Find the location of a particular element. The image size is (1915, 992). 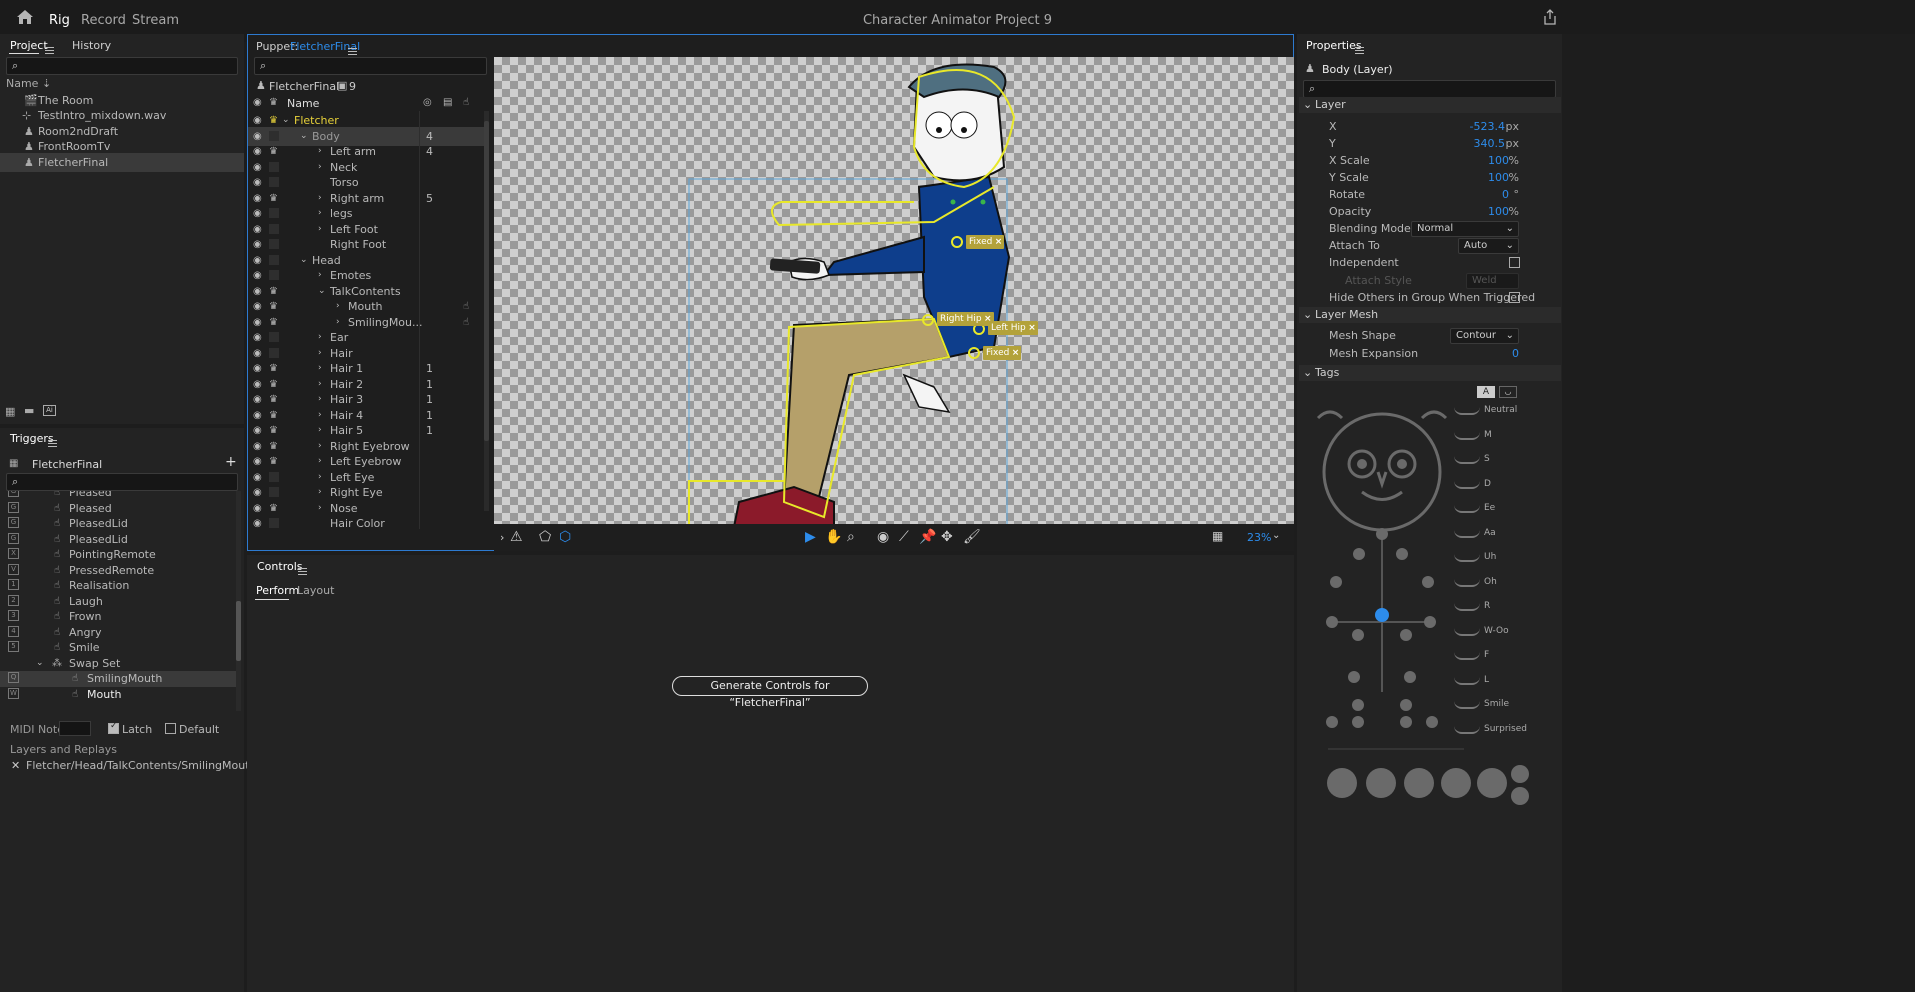

handle-tag: Right Hip is located at coordinates (965, 319).